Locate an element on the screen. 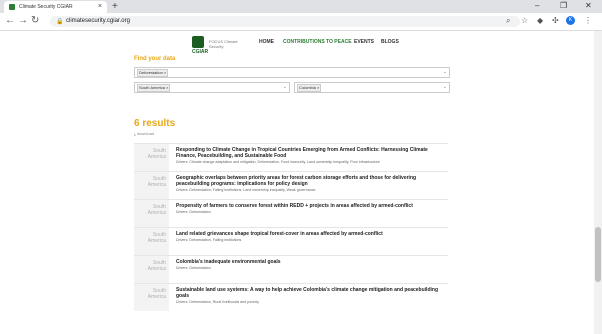 The width and height of the screenshot is (602, 334). close-tab-icon: × is located at coordinates (100, 6).